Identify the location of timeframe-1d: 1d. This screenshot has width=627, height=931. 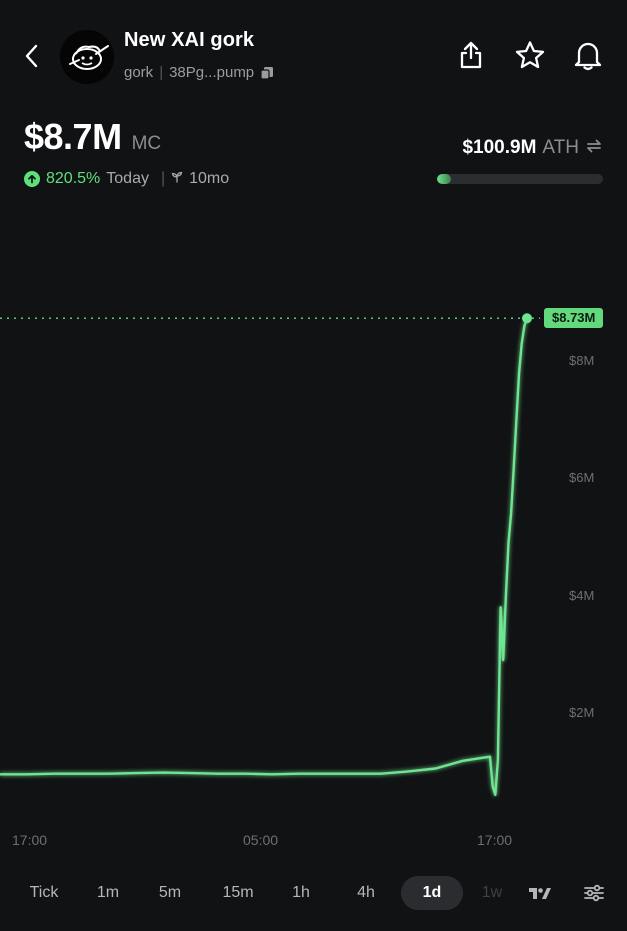
(432, 893).